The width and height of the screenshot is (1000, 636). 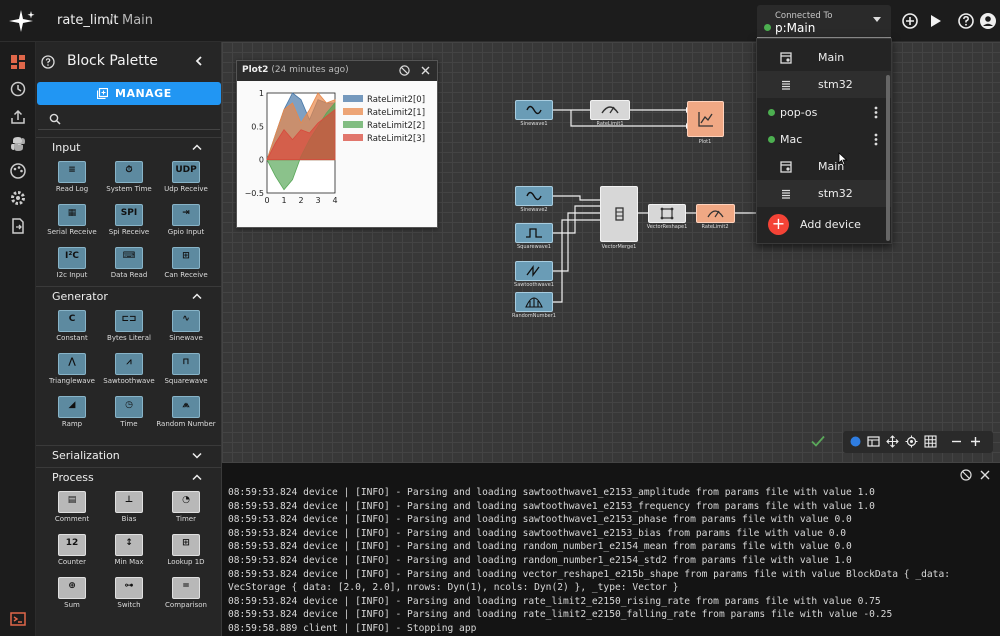 What do you see at coordinates (295, 70) in the screenshot?
I see `plot-window-title: Plot2 (24 minutes ago)` at bounding box center [295, 70].